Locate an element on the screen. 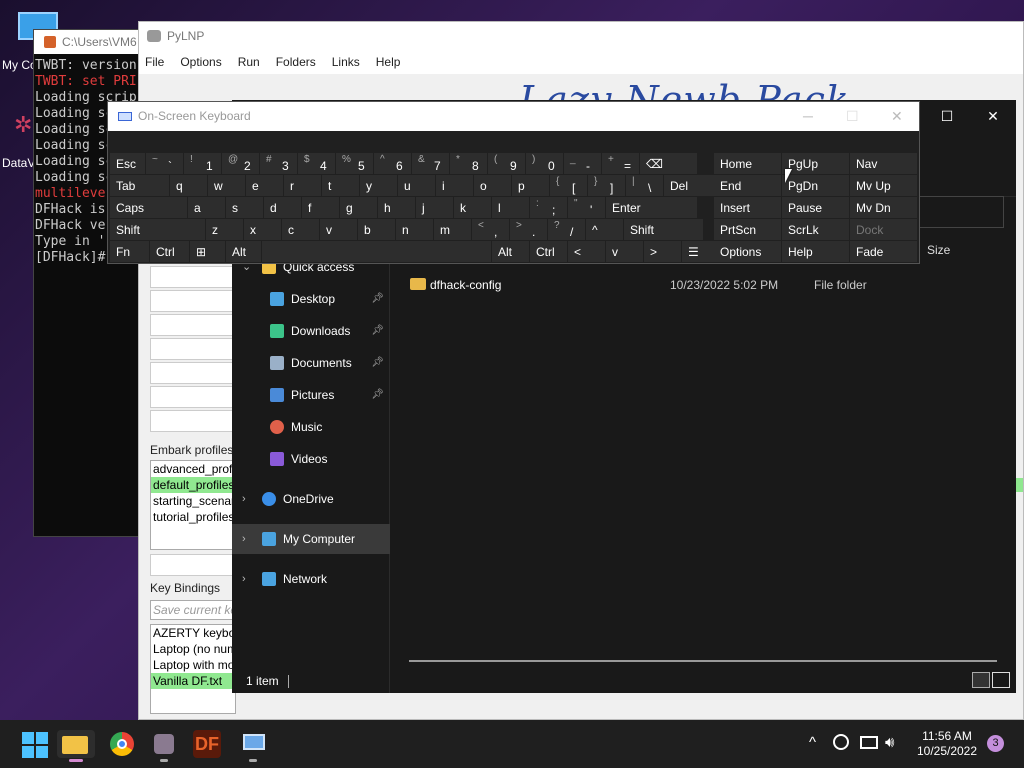 This screenshot has height=768, width=1024. menu-help: Help is located at coordinates (388, 62).